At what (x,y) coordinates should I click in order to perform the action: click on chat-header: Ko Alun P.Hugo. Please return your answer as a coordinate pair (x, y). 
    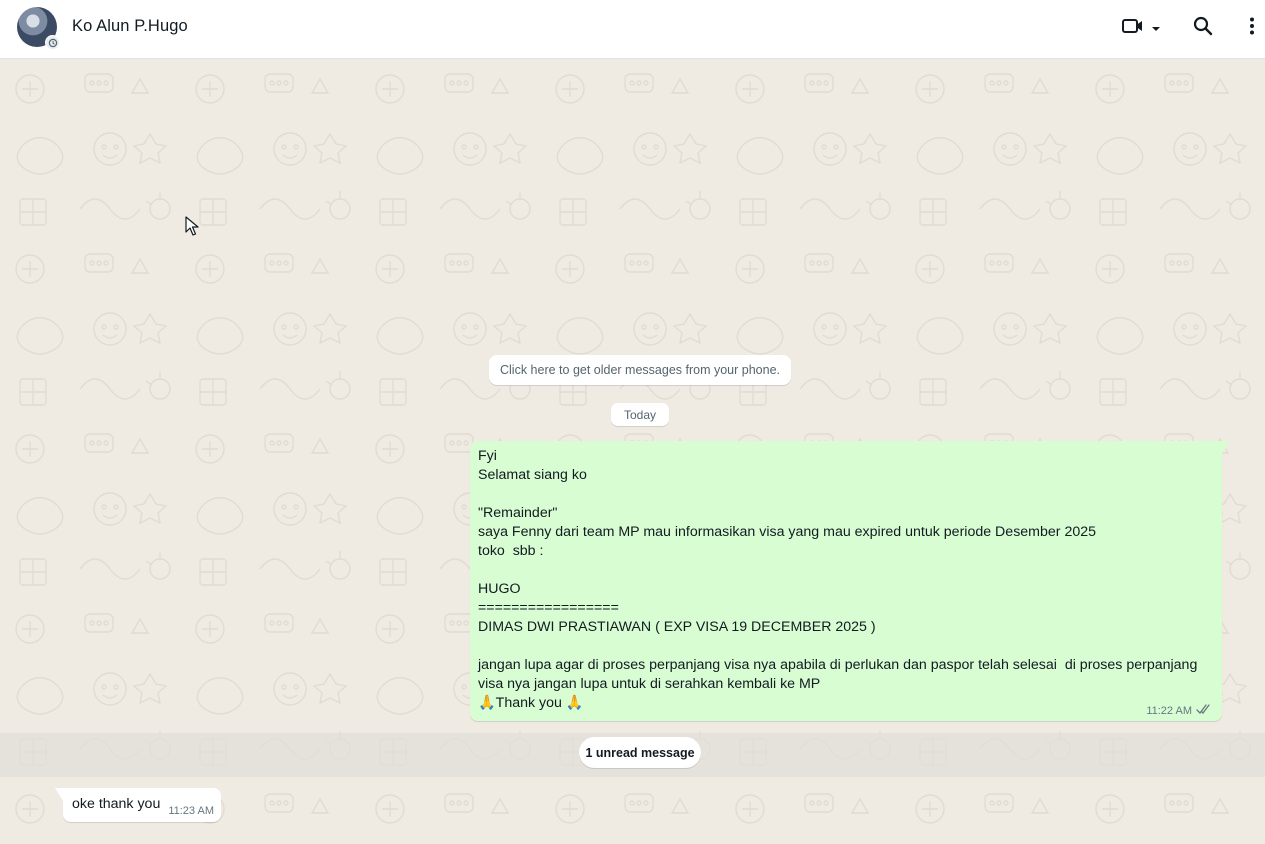
    Looking at the image, I should click on (632, 29).